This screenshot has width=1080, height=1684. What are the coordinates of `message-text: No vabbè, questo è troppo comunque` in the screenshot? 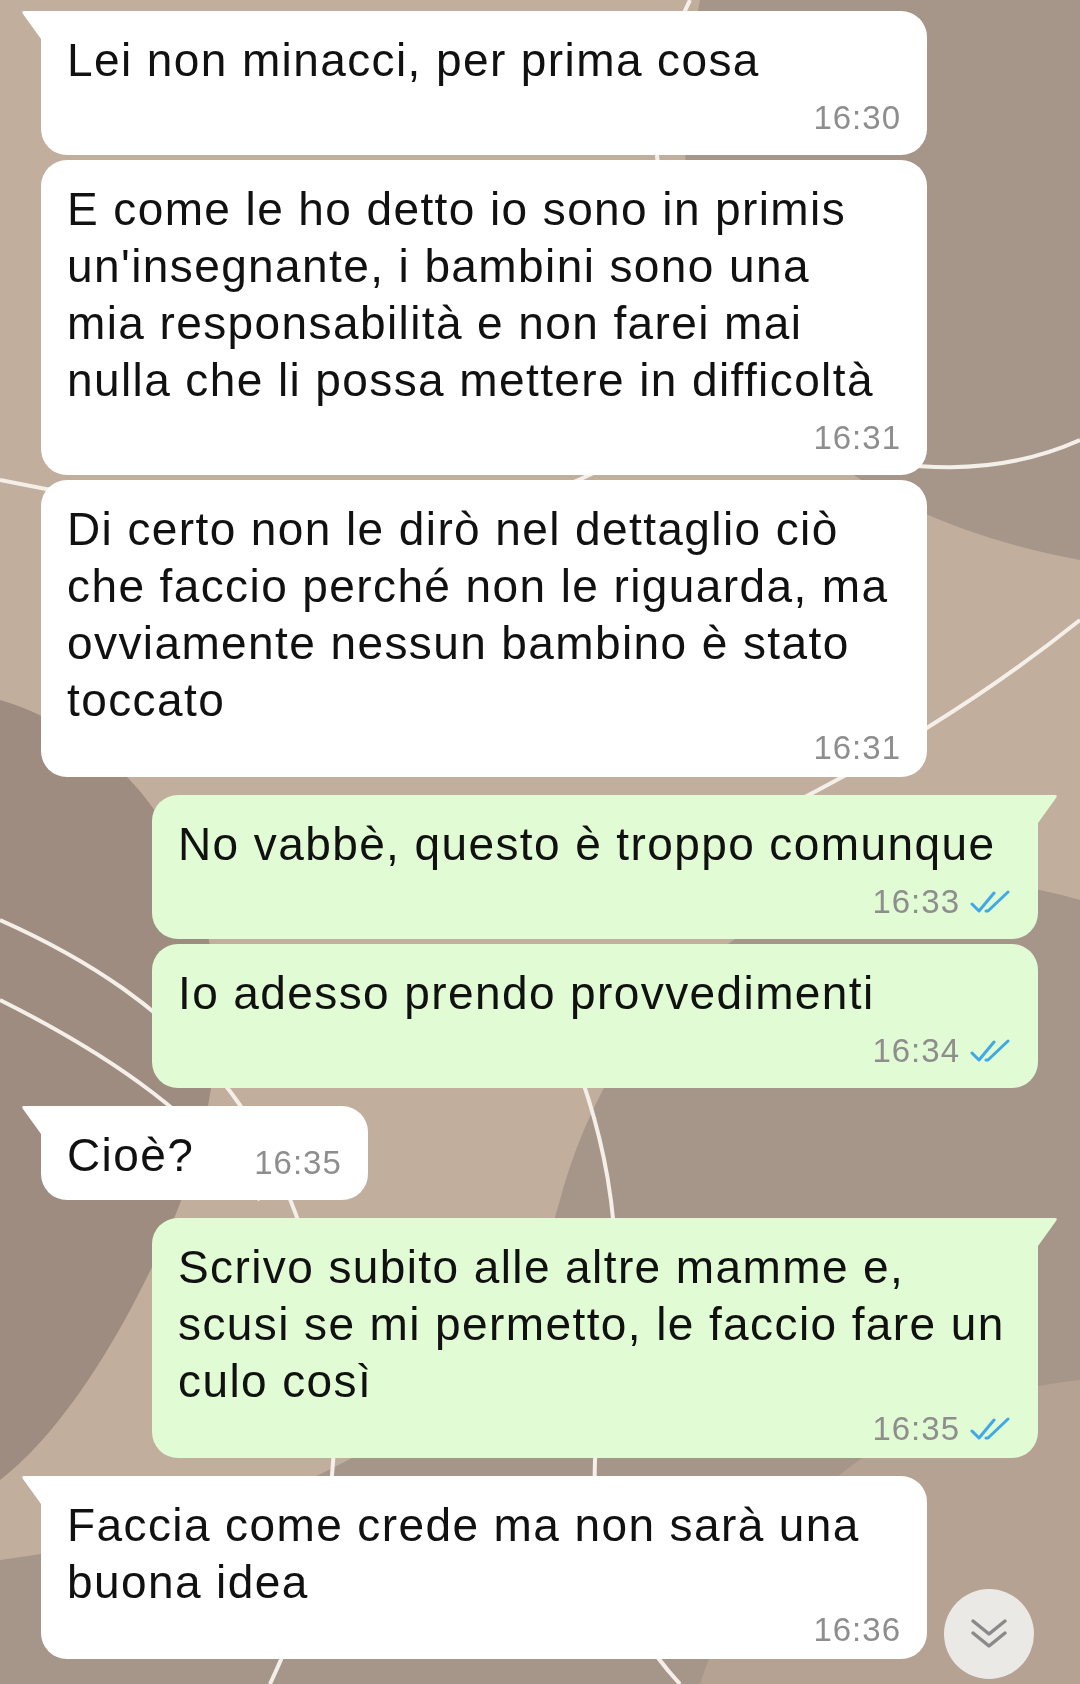 It's located at (587, 844).